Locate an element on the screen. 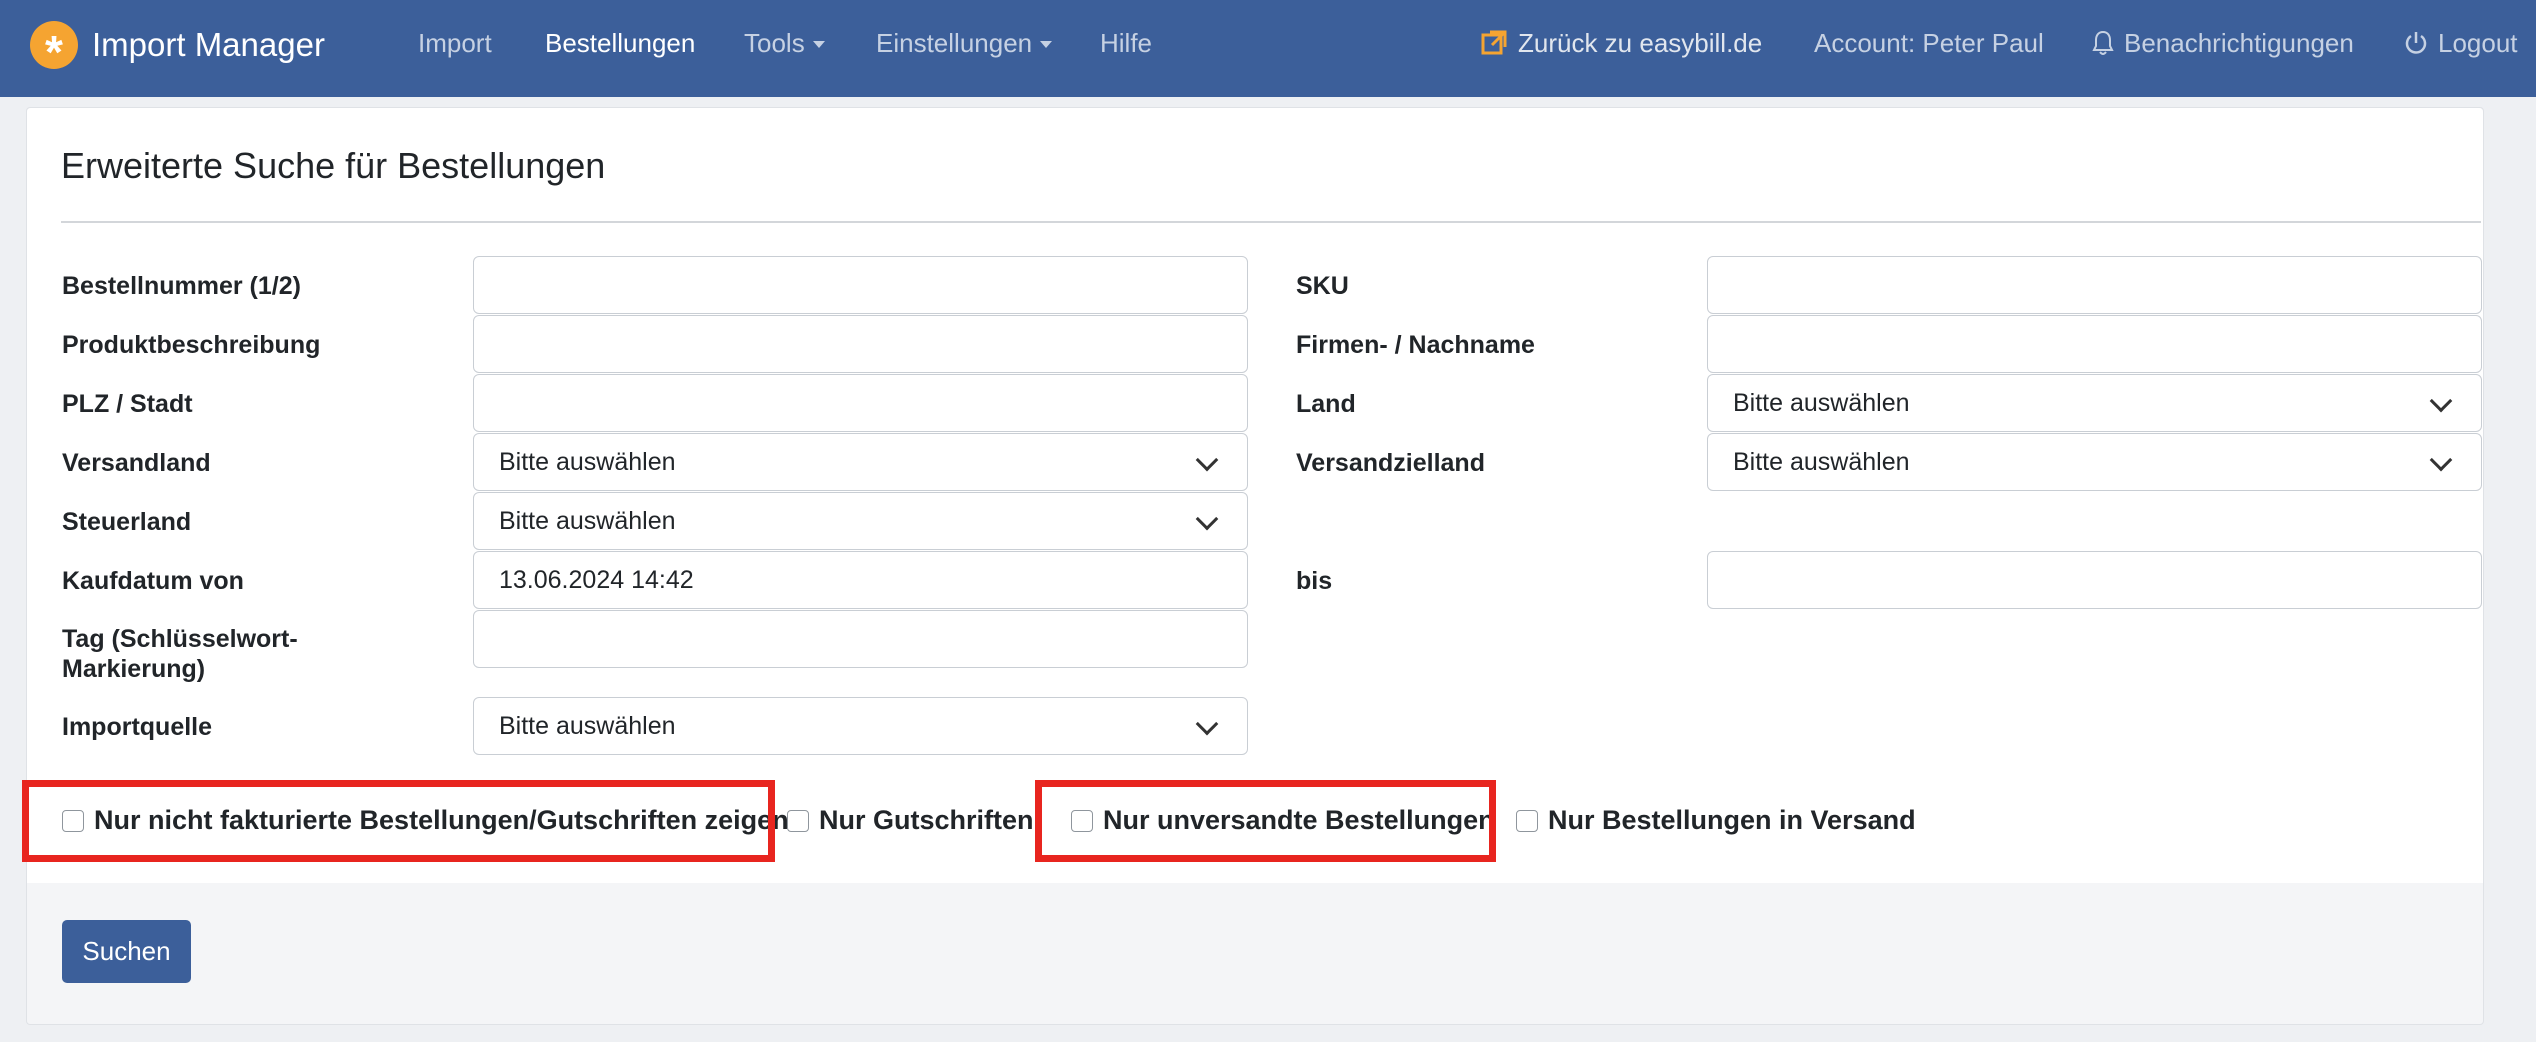 Image resolution: width=2536 pixels, height=1042 pixels. checkbox-unshipped-label: Nur unversandte Bestellungen is located at coordinates (1299, 820).